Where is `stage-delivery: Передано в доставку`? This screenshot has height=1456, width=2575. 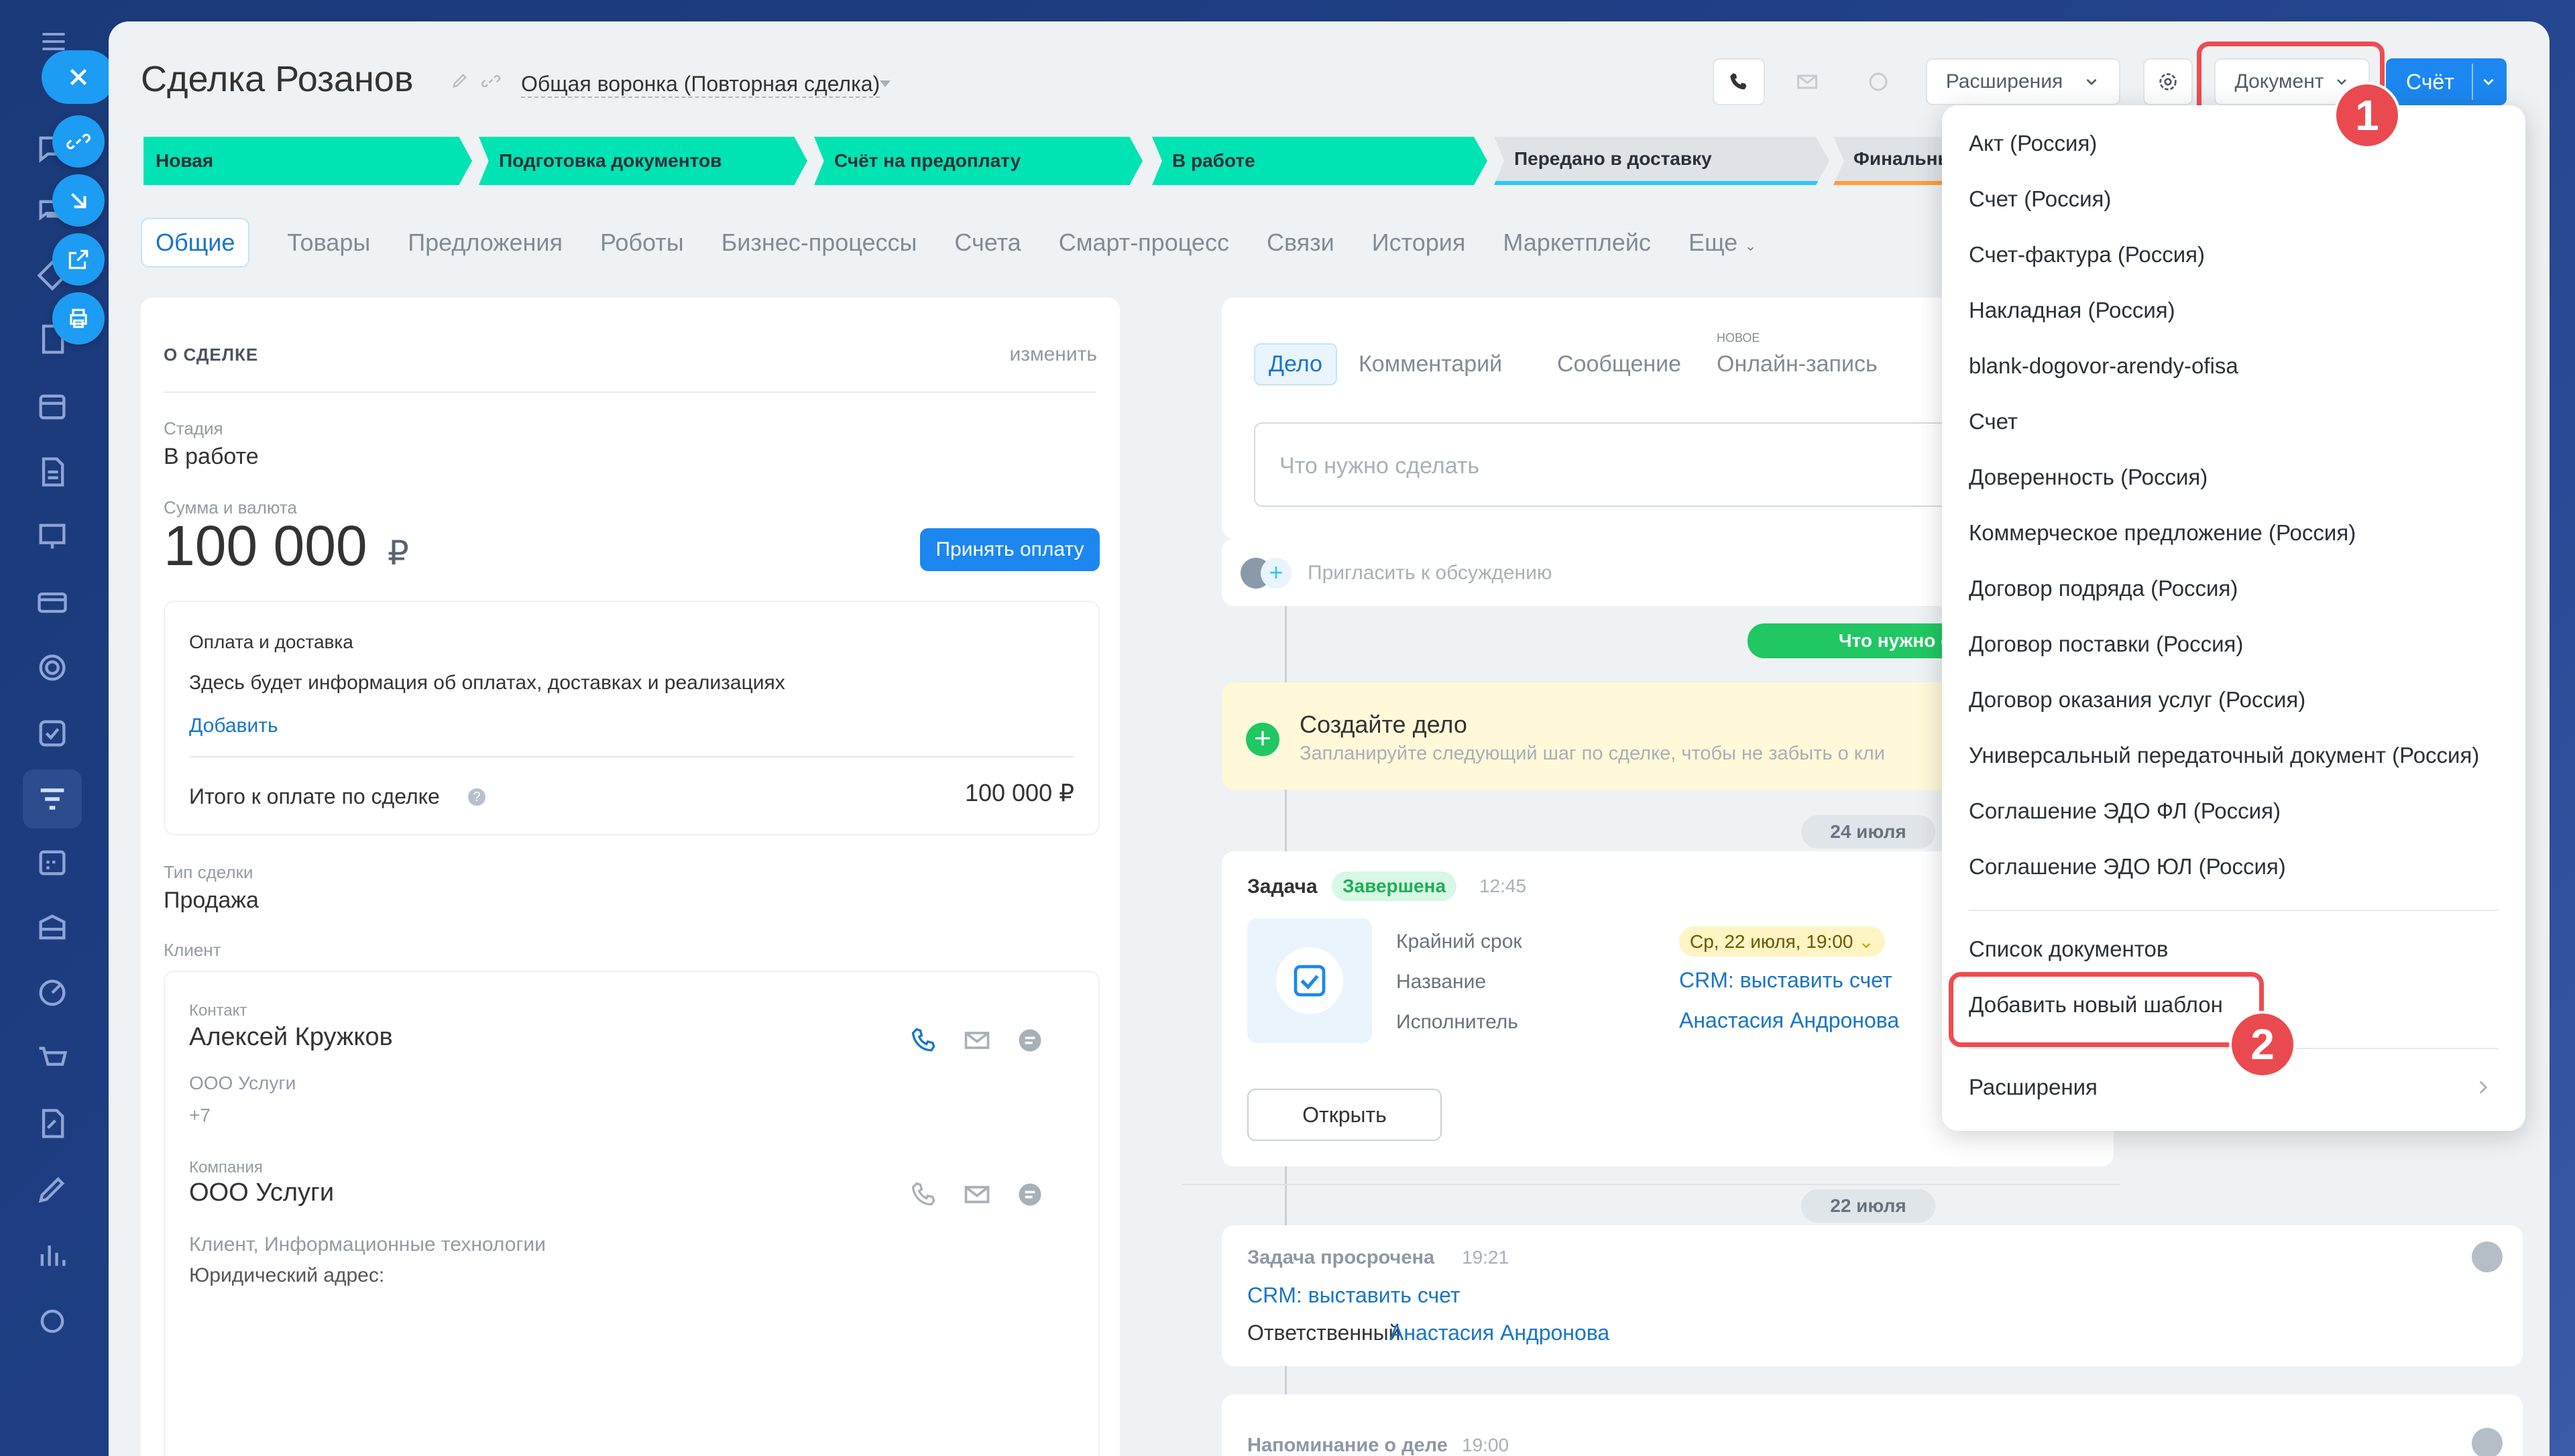 stage-delivery: Передано в доставку is located at coordinates (1661, 161).